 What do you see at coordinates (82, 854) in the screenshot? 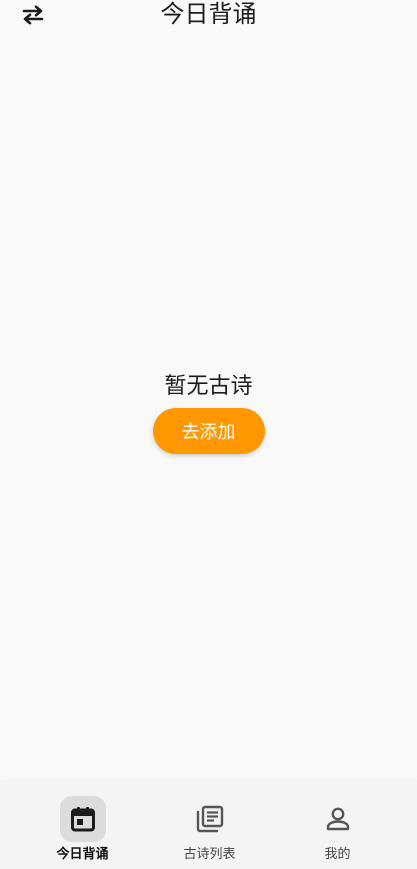
I see `nav-label-today-recite: 今日背诵` at bounding box center [82, 854].